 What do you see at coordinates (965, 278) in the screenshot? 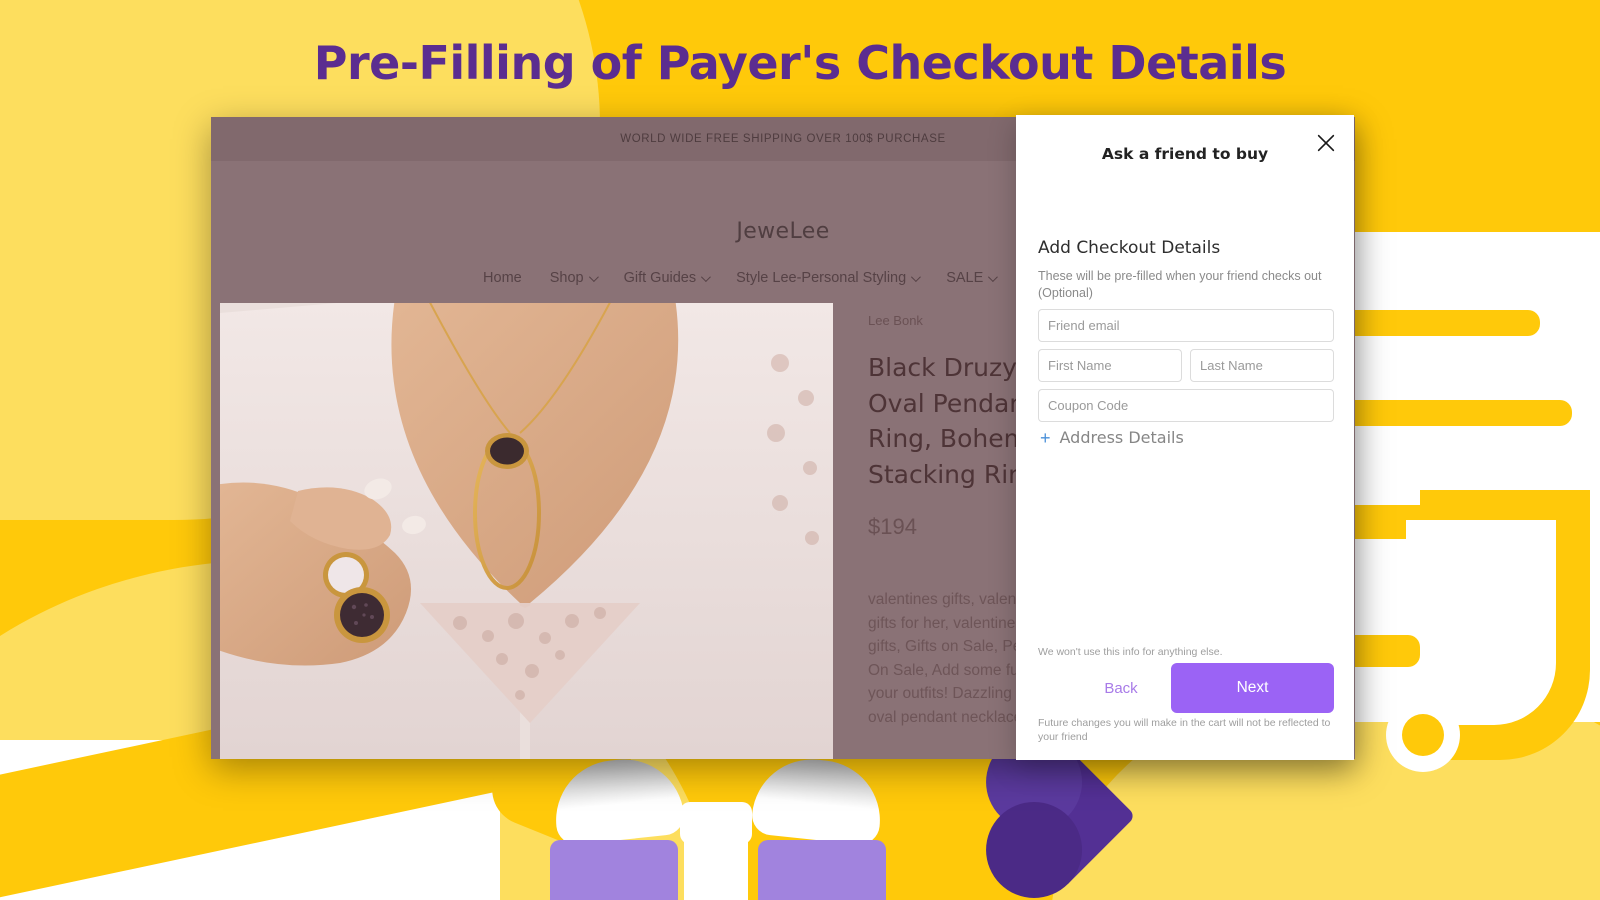
I see `nav-label: SALE` at bounding box center [965, 278].